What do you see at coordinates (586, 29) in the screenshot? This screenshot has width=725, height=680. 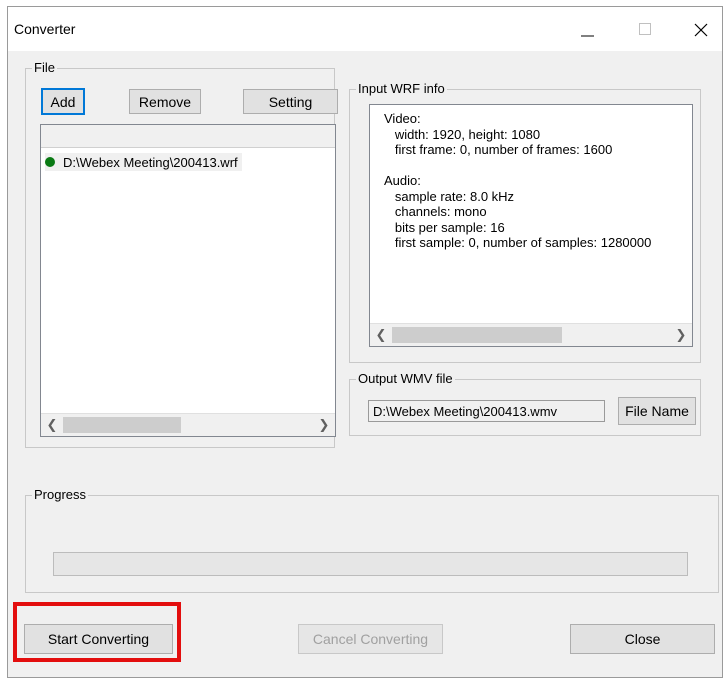 I see `minimize-button` at bounding box center [586, 29].